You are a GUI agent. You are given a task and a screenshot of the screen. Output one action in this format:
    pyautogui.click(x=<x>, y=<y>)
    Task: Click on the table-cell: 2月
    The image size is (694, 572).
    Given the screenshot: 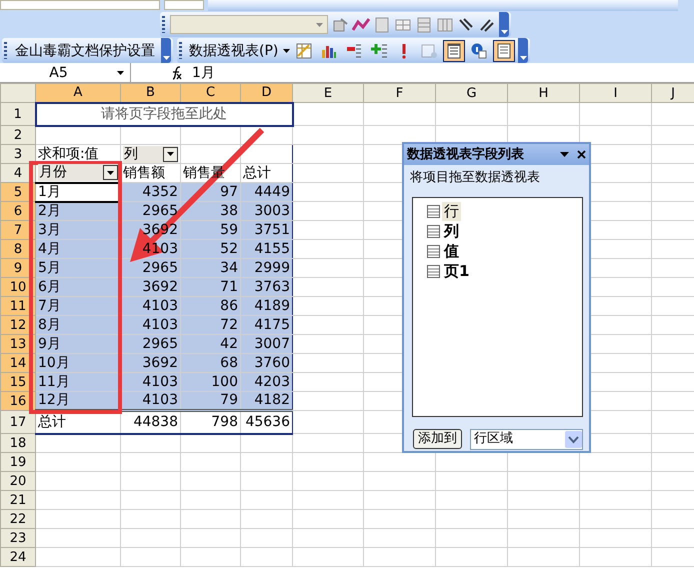 What is the action you would take?
    pyautogui.click(x=49, y=210)
    